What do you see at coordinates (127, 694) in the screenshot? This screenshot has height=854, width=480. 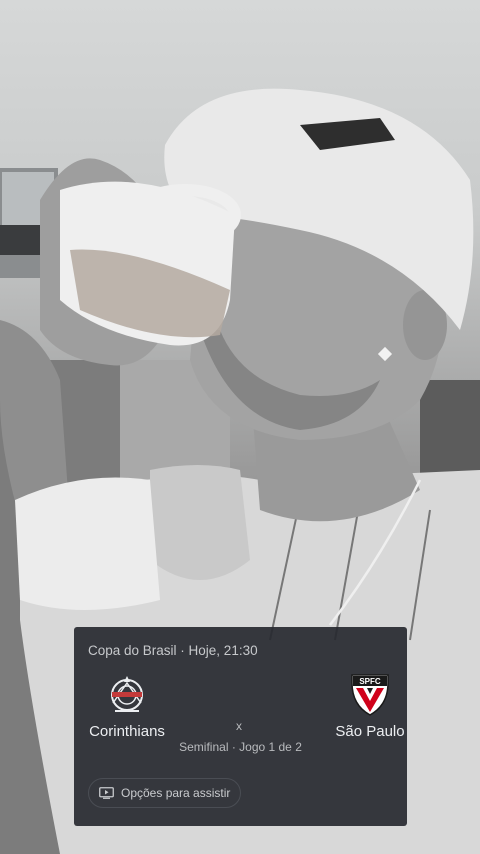 I see `corinthians-crest-icon` at bounding box center [127, 694].